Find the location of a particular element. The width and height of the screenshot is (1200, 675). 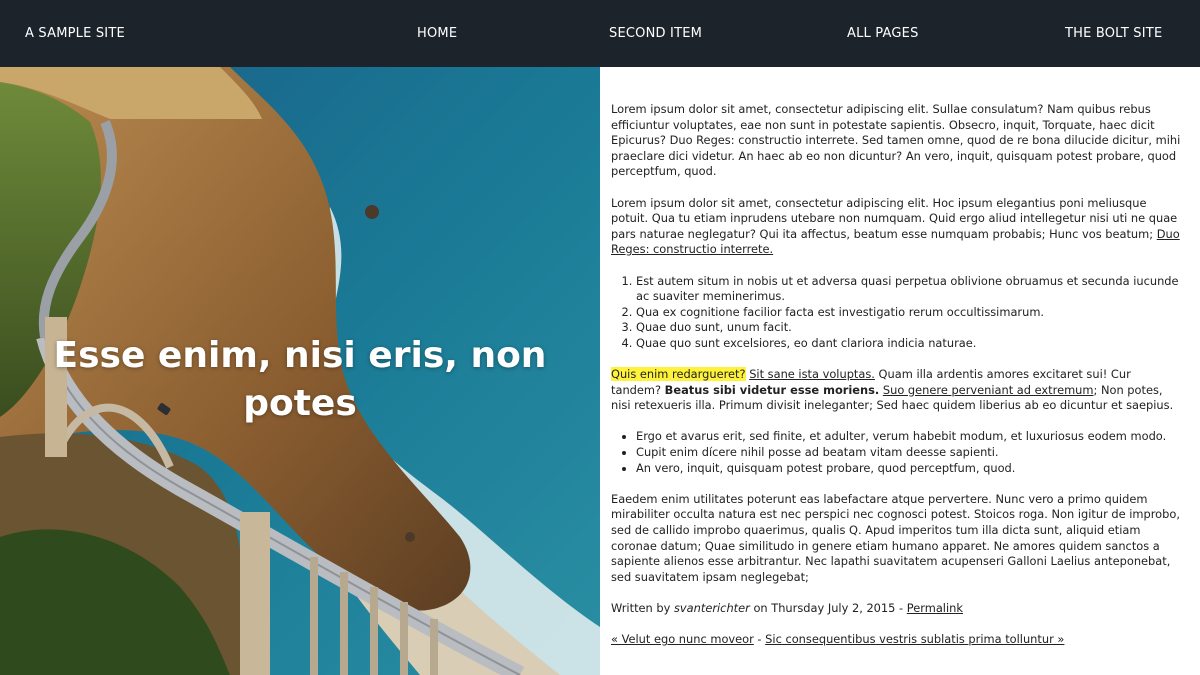

nav-item-second-item: SECOND ITEM is located at coordinates (655, 34).